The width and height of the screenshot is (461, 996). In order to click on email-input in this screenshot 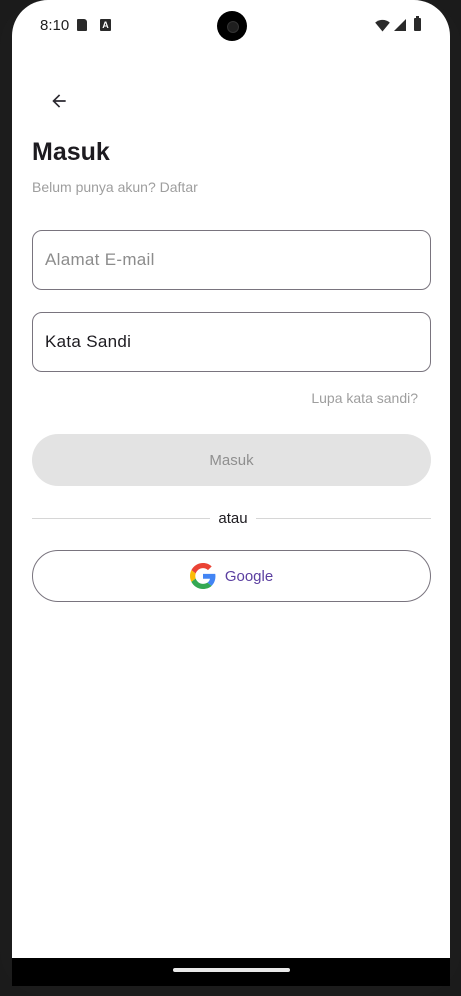, I will do `click(231, 260)`.